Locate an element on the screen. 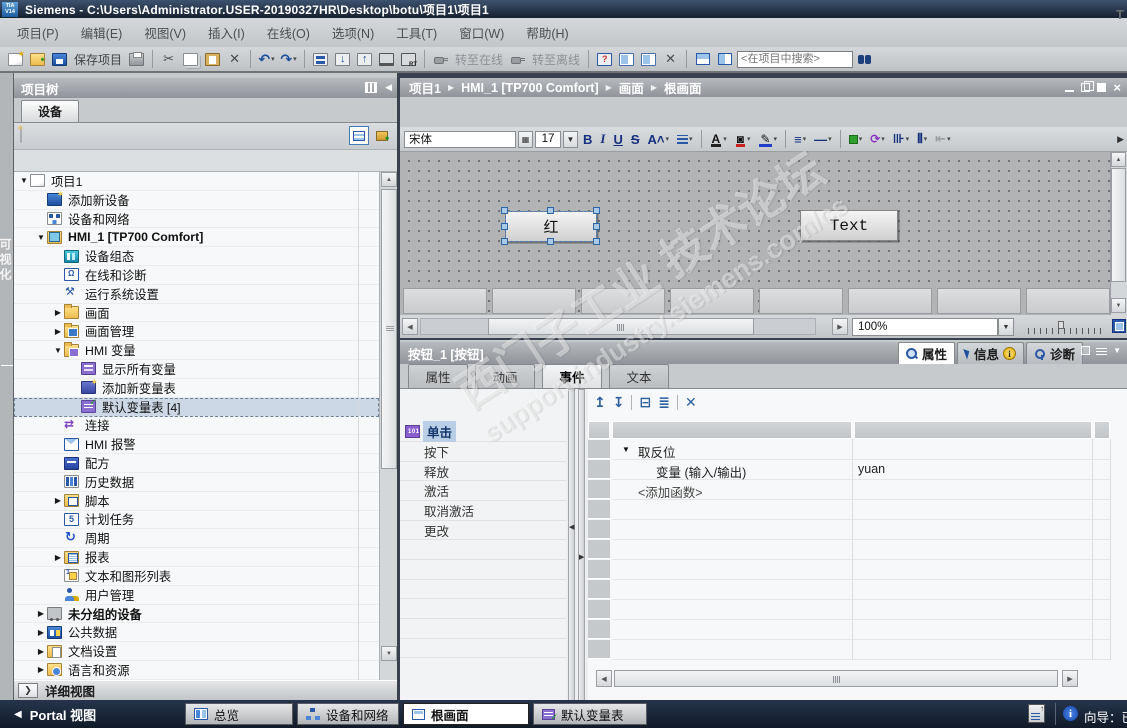  offline-plug-button is located at coordinates (517, 59).